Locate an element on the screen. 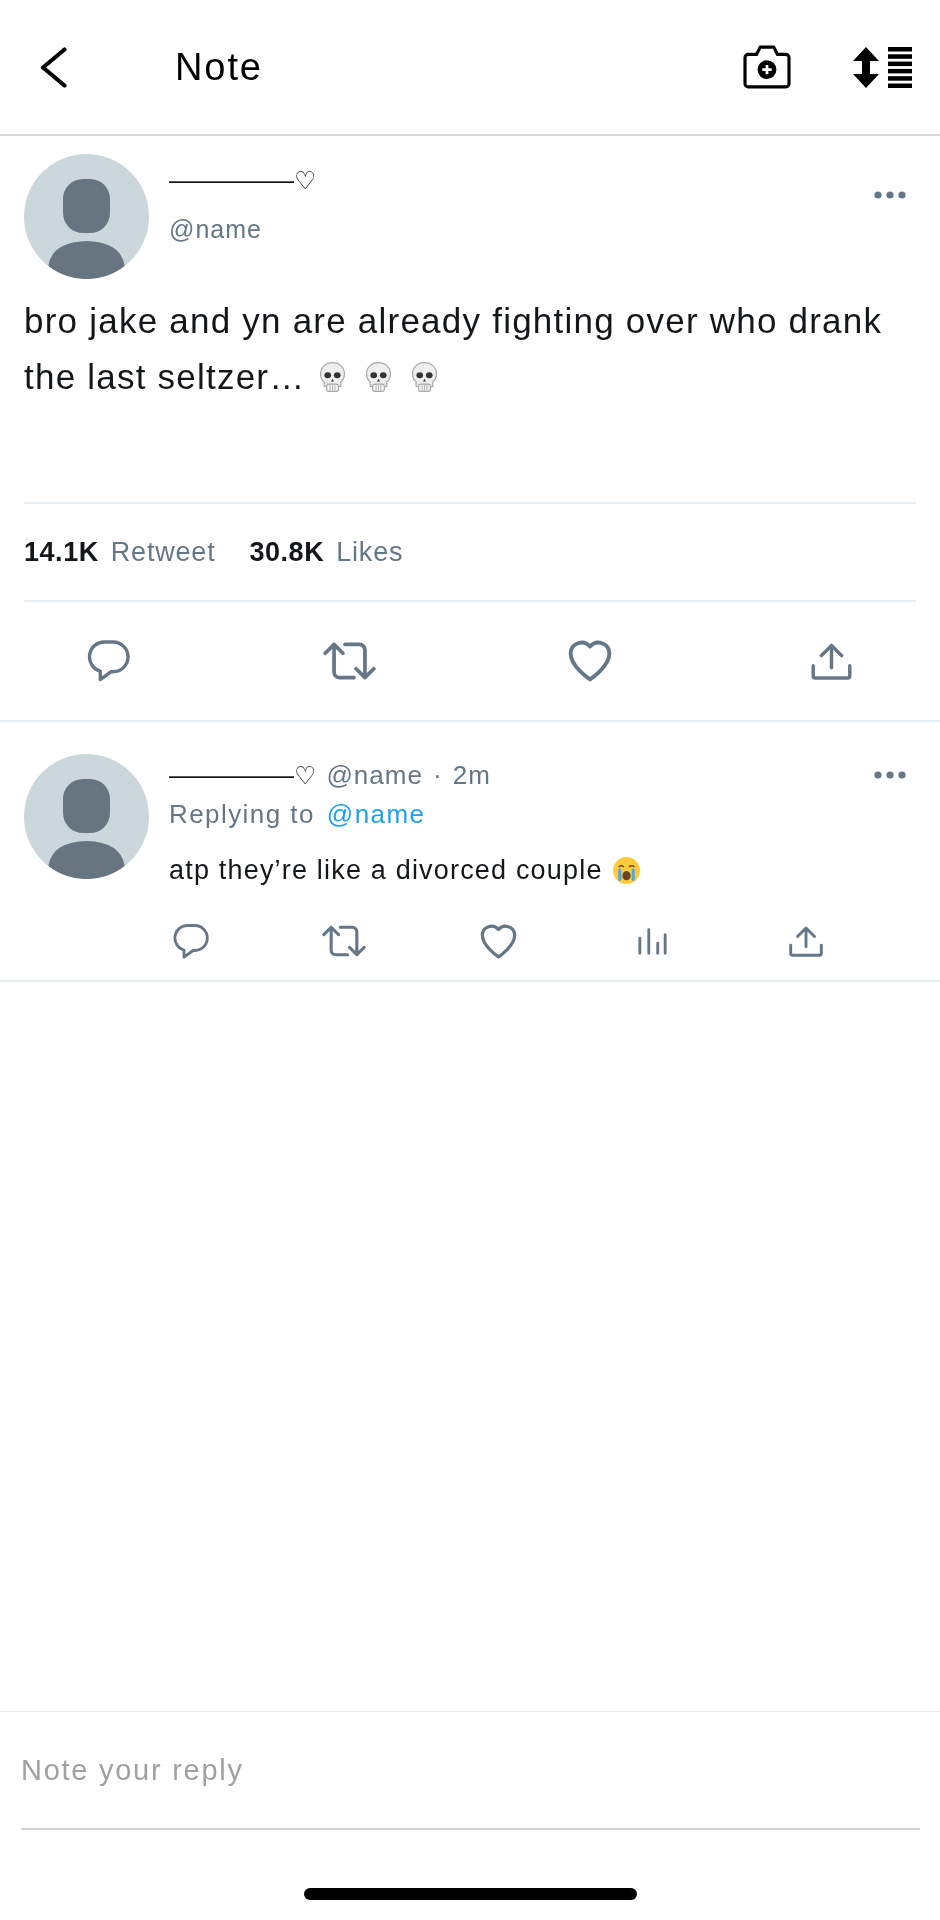  crying-face-icon is located at coordinates (626, 870).